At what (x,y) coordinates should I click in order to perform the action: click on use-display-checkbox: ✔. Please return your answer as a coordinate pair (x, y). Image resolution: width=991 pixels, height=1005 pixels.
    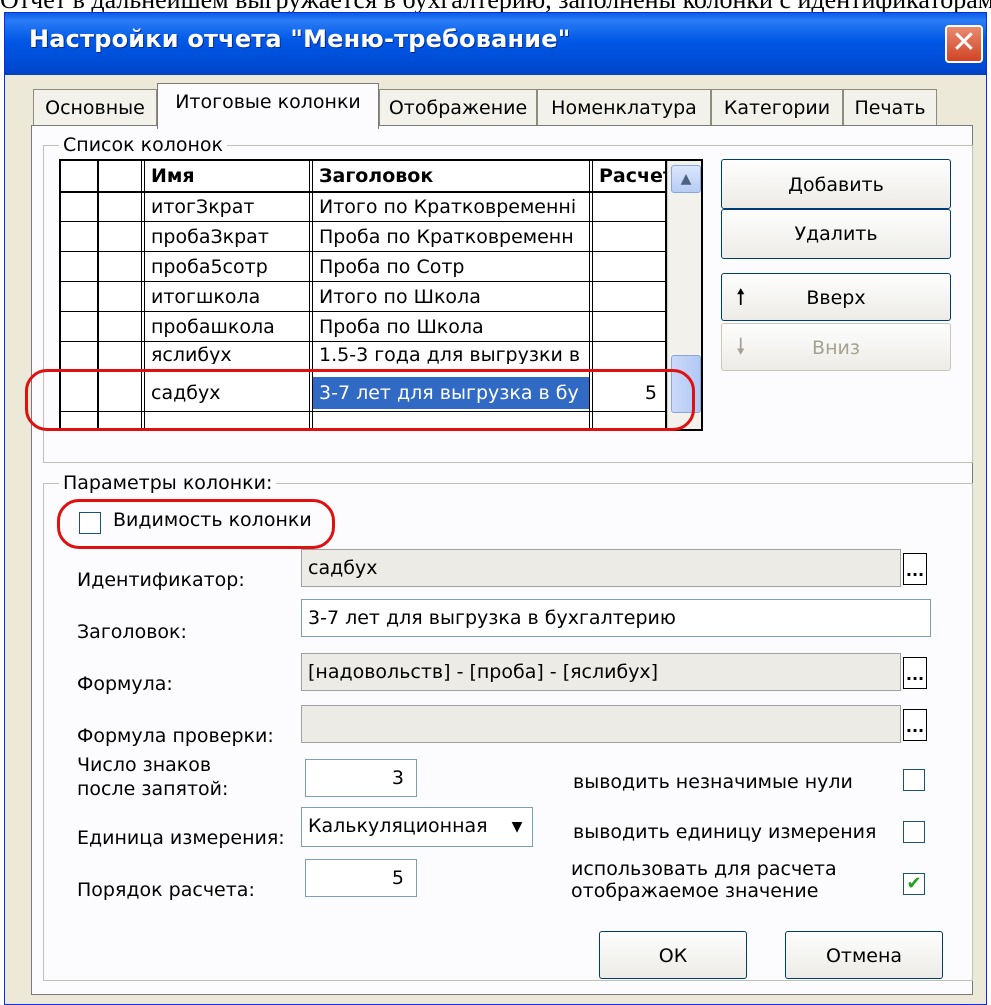
    Looking at the image, I should click on (914, 884).